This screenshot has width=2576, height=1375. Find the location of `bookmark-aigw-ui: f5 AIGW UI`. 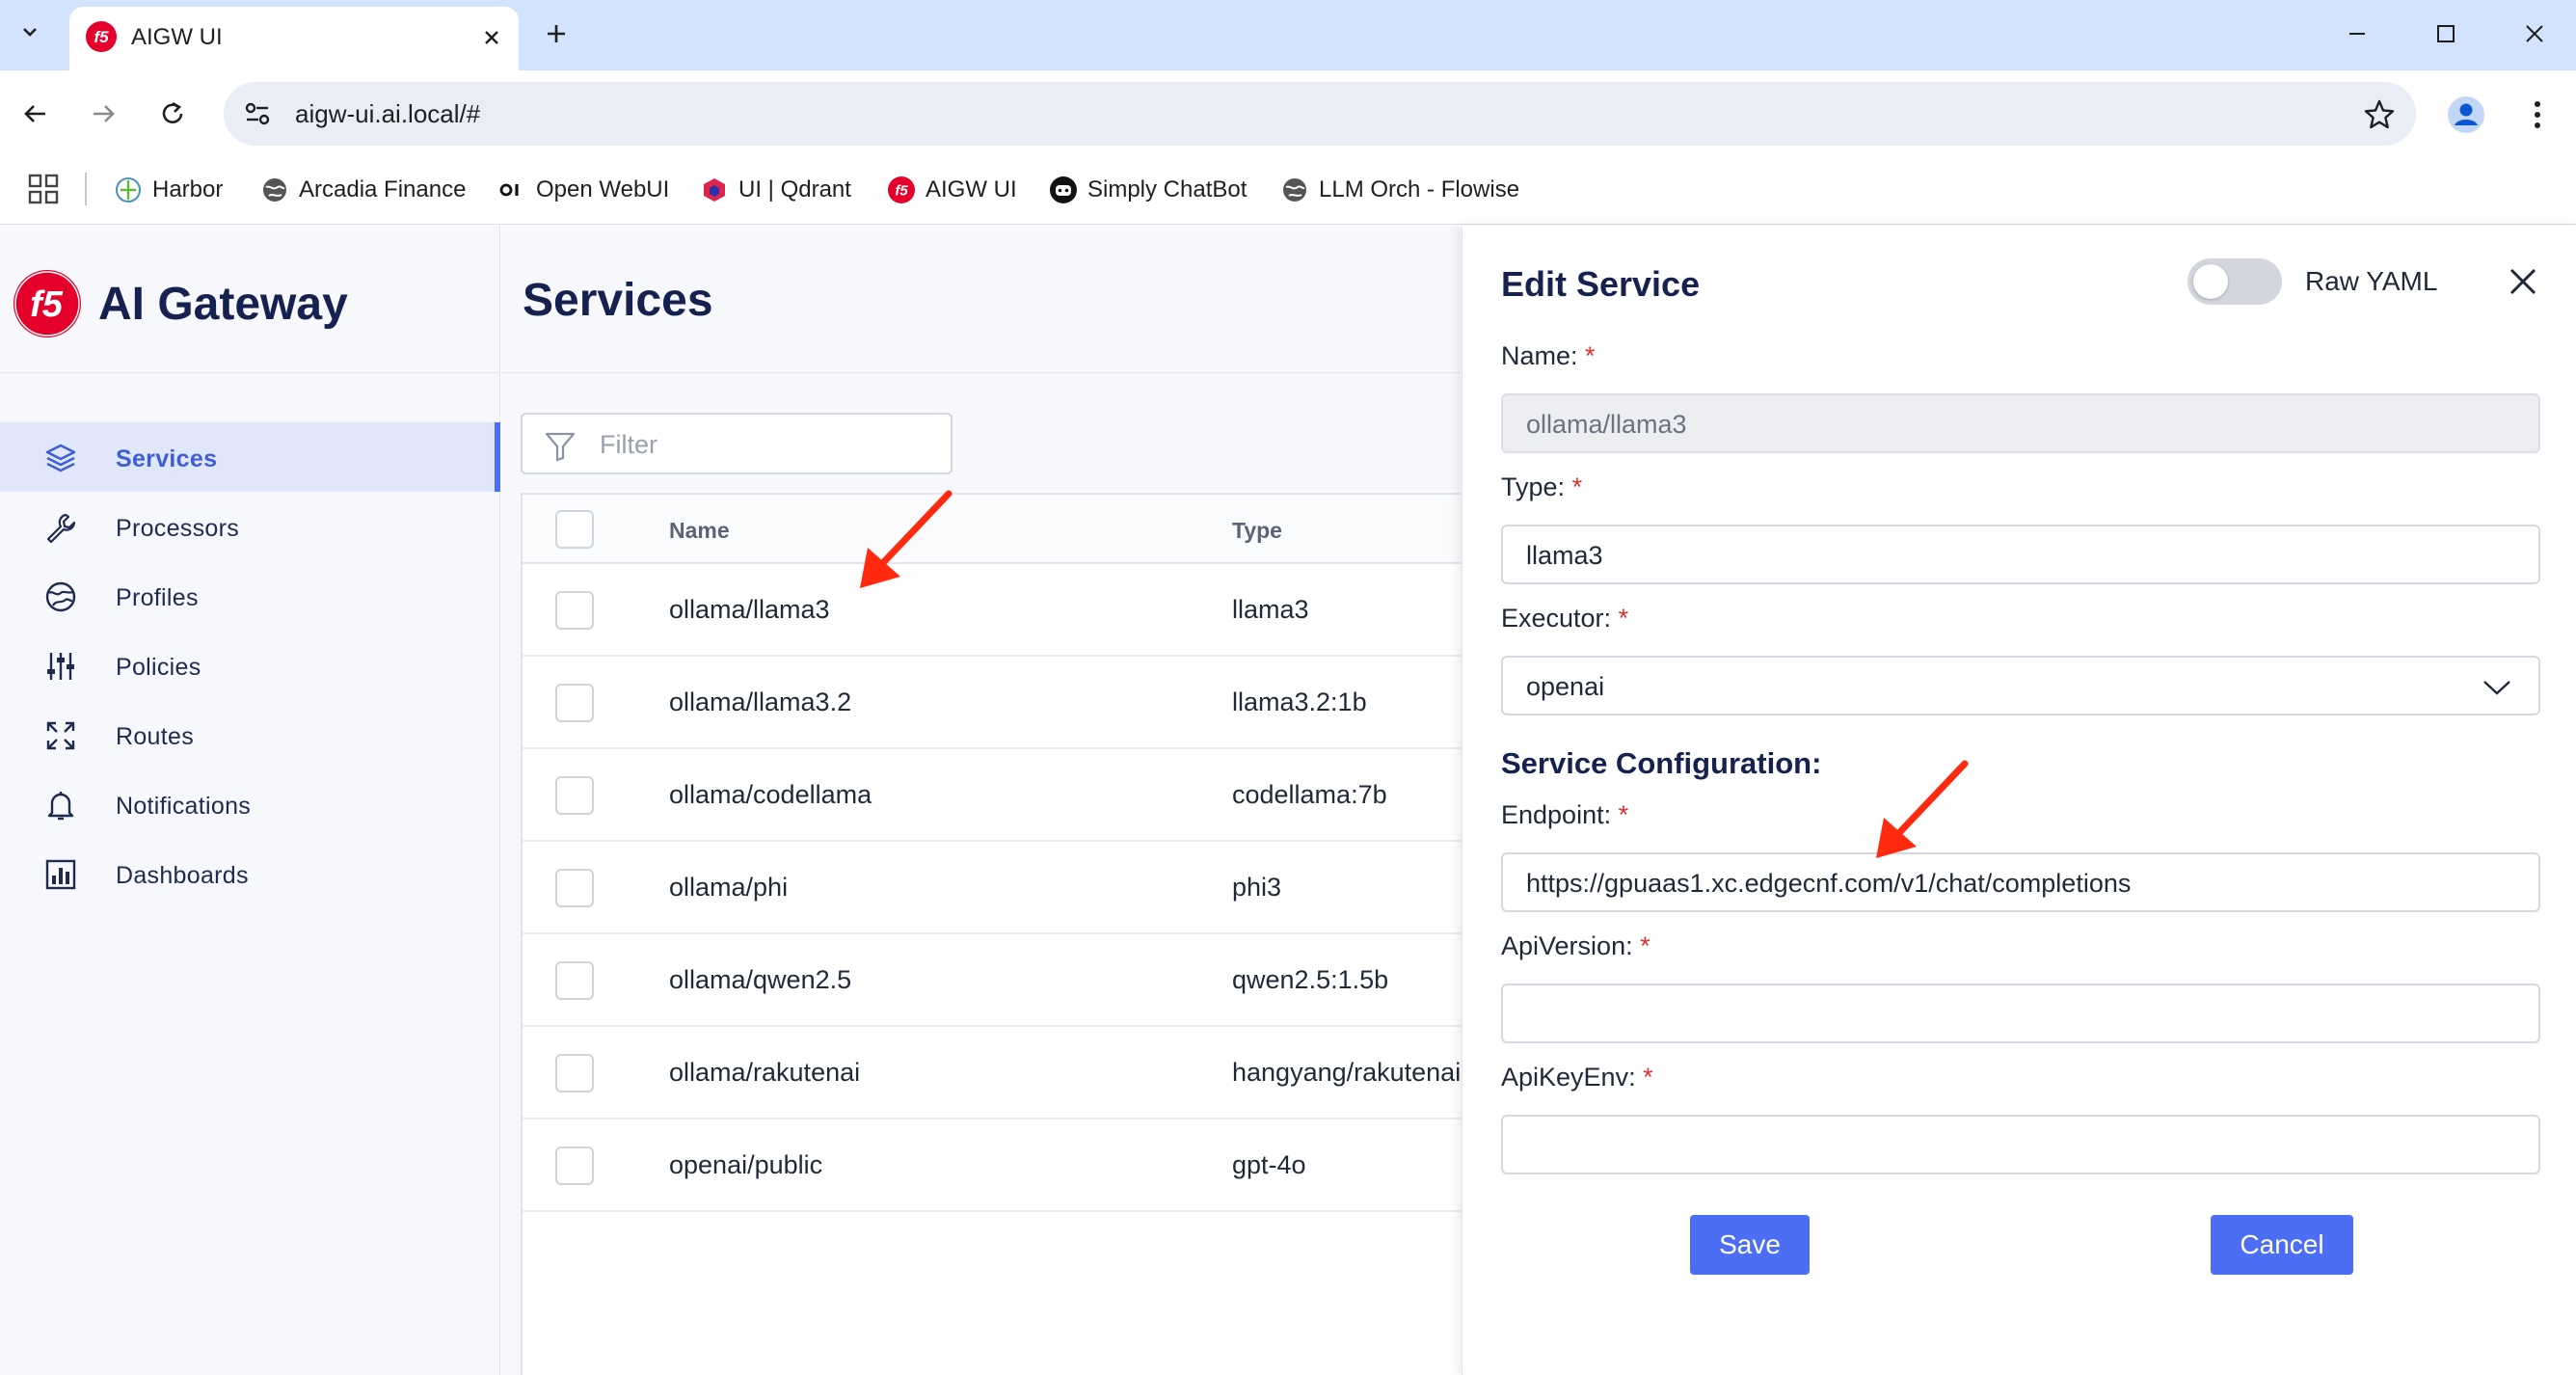

bookmark-aigw-ui: f5 AIGW UI is located at coordinates (952, 190).